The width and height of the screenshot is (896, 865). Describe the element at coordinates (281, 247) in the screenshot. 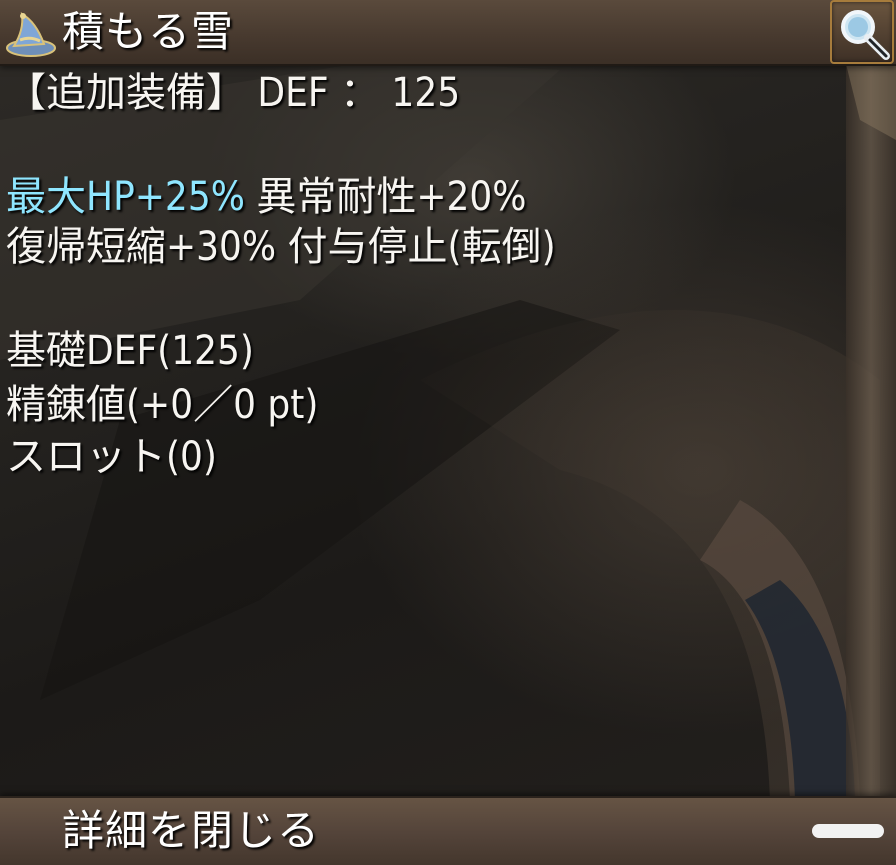

I see `effect-line-2: 復帰短縮+30% 付与停止(転倒)` at that location.